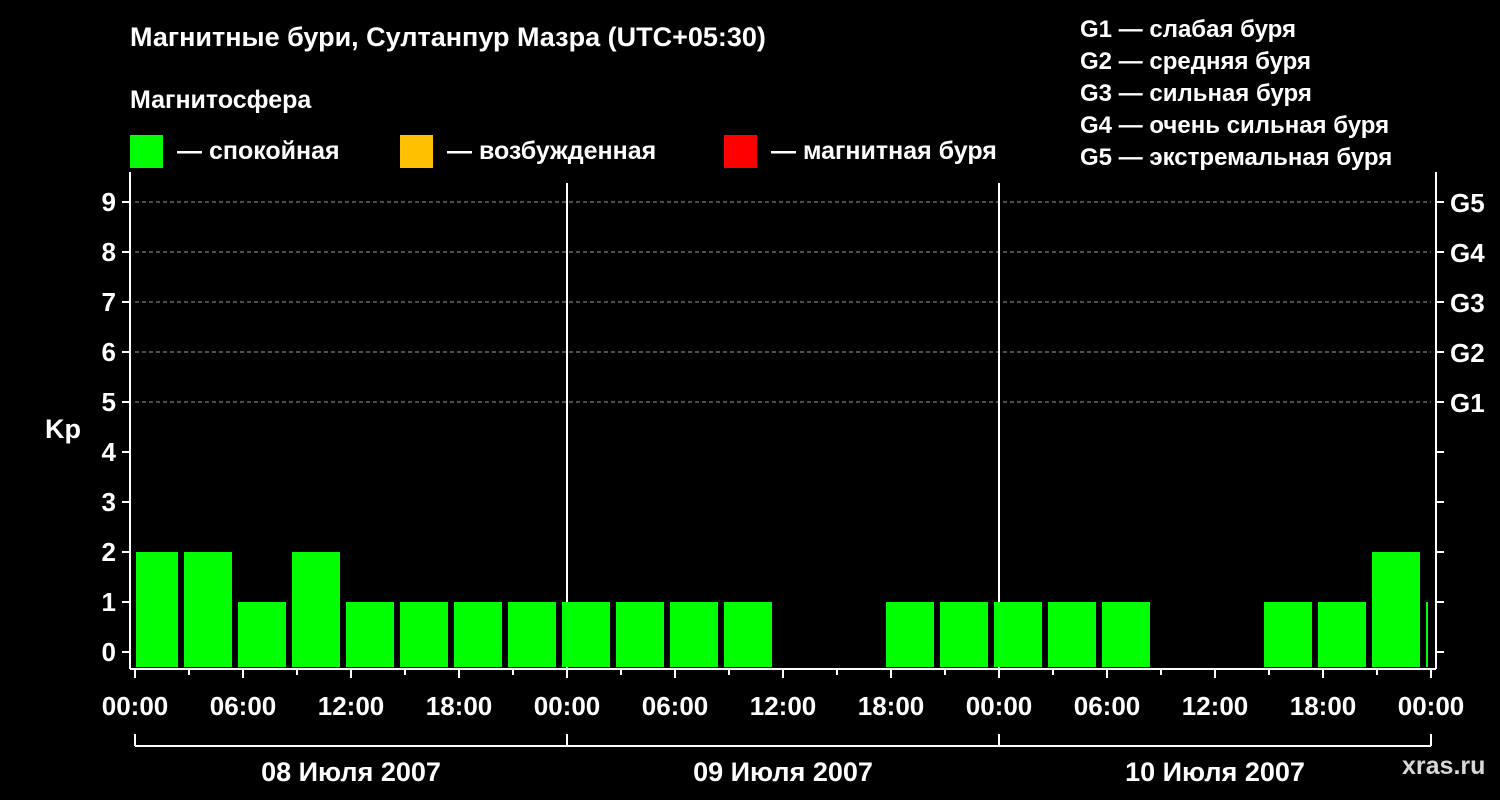 The image size is (1500, 800). What do you see at coordinates (1467, 203) in the screenshot?
I see `g-scale-label: G5` at bounding box center [1467, 203].